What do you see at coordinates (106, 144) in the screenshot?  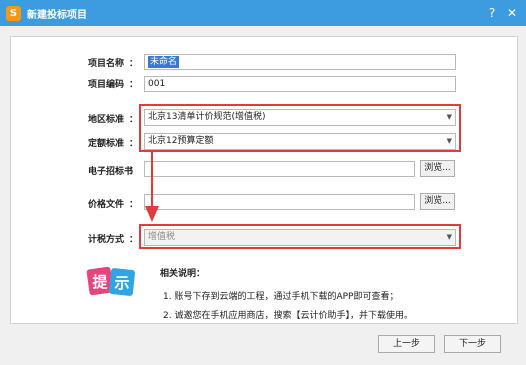 I see `quota-standard-label: 定额标准` at bounding box center [106, 144].